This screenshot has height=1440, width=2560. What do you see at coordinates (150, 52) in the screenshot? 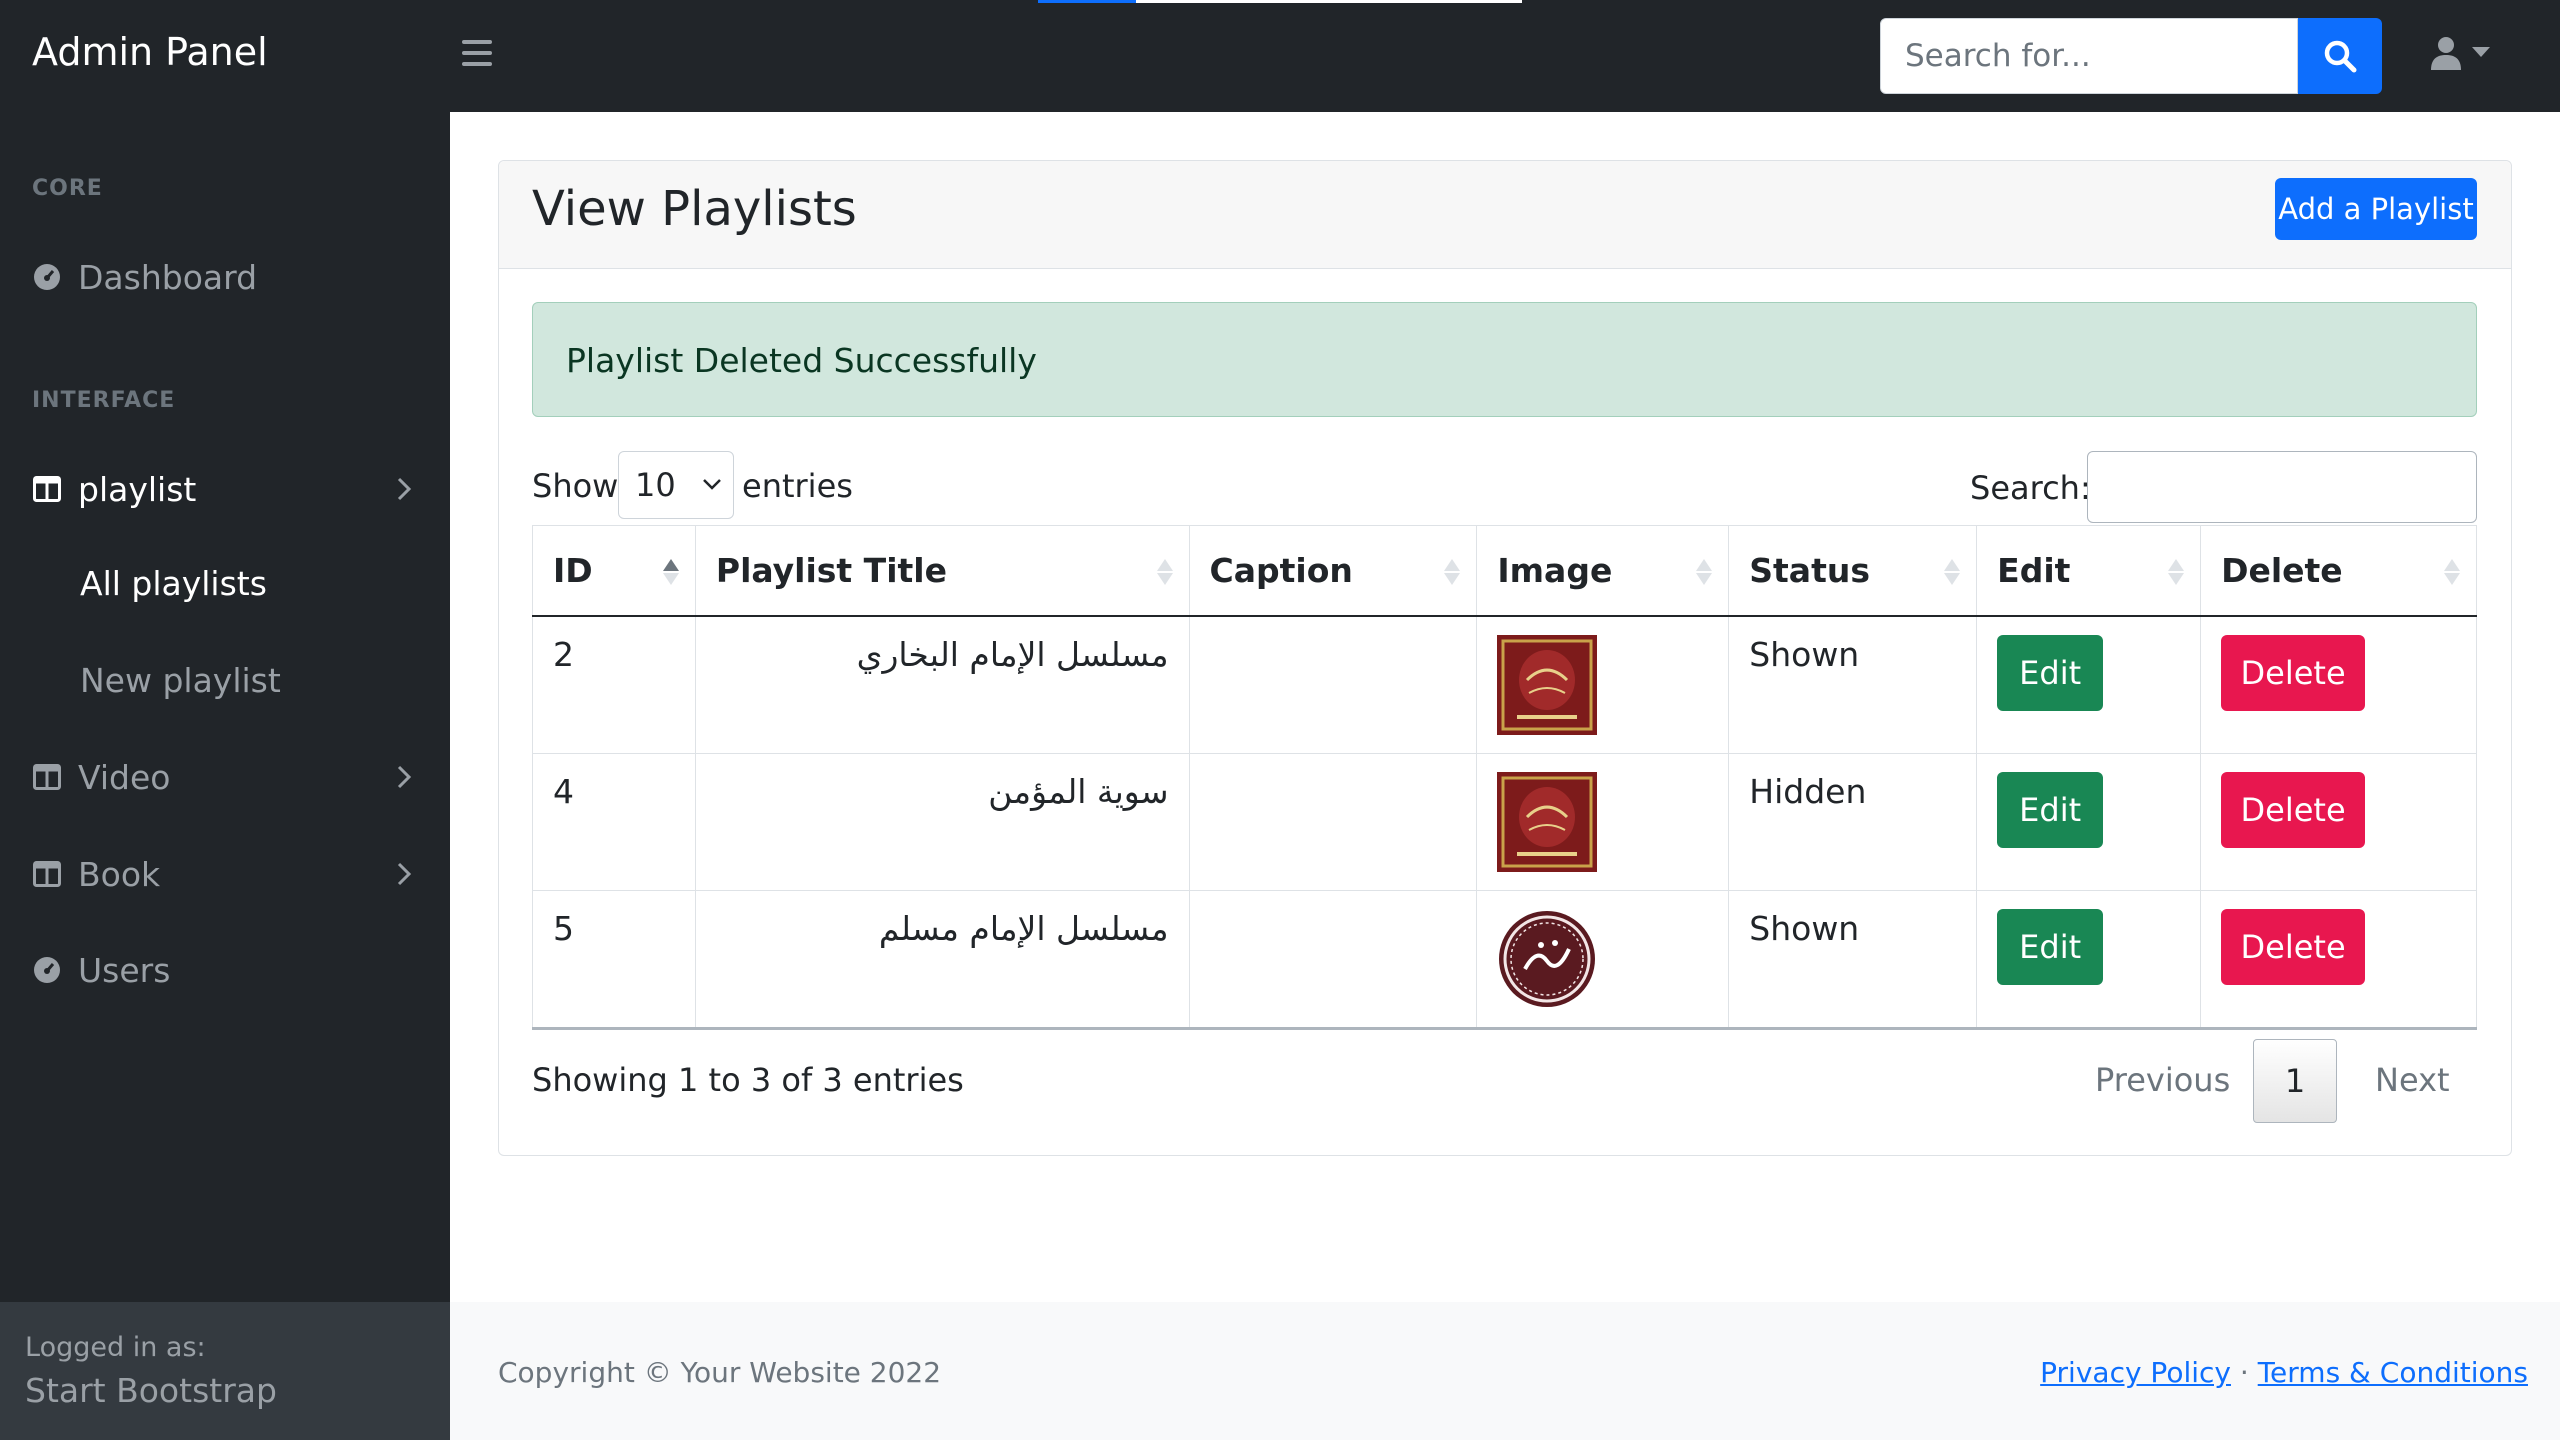
I see `brand-title: Admin Panel` at bounding box center [150, 52].